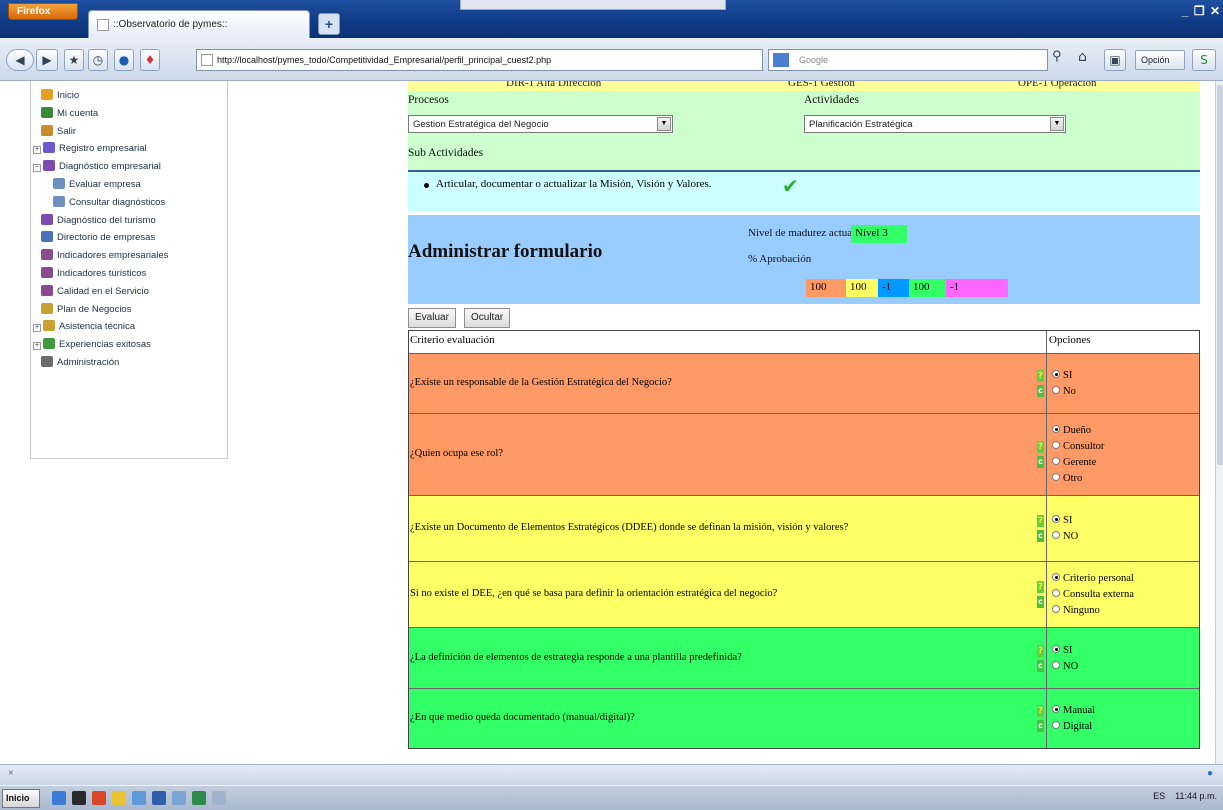  Describe the element at coordinates (540, 124) in the screenshot. I see `procesos-select: Gestion Estratégica del Negocio ▼` at that location.